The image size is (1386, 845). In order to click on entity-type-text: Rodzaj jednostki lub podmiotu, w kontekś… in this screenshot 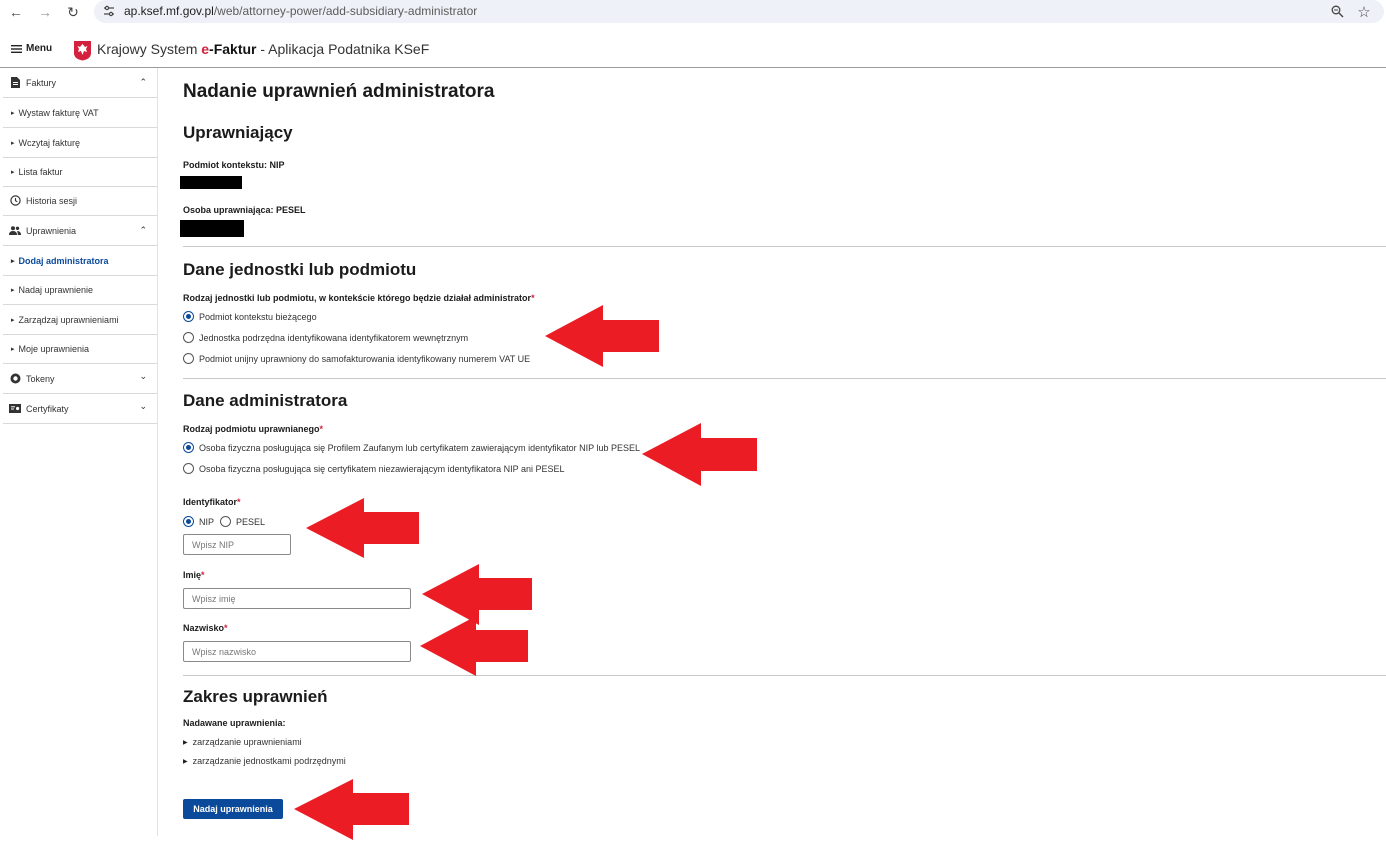, I will do `click(357, 298)`.